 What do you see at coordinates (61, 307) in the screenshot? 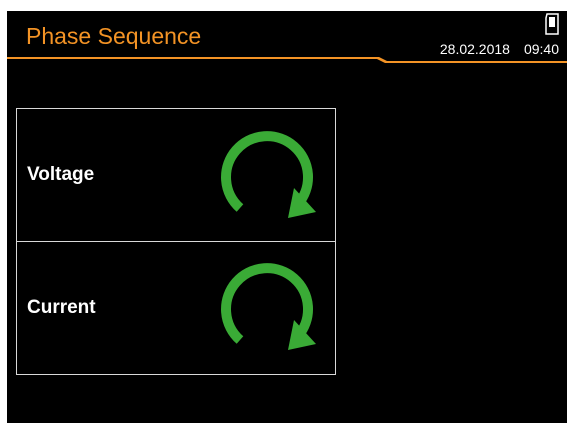
I see `current-label: Current` at bounding box center [61, 307].